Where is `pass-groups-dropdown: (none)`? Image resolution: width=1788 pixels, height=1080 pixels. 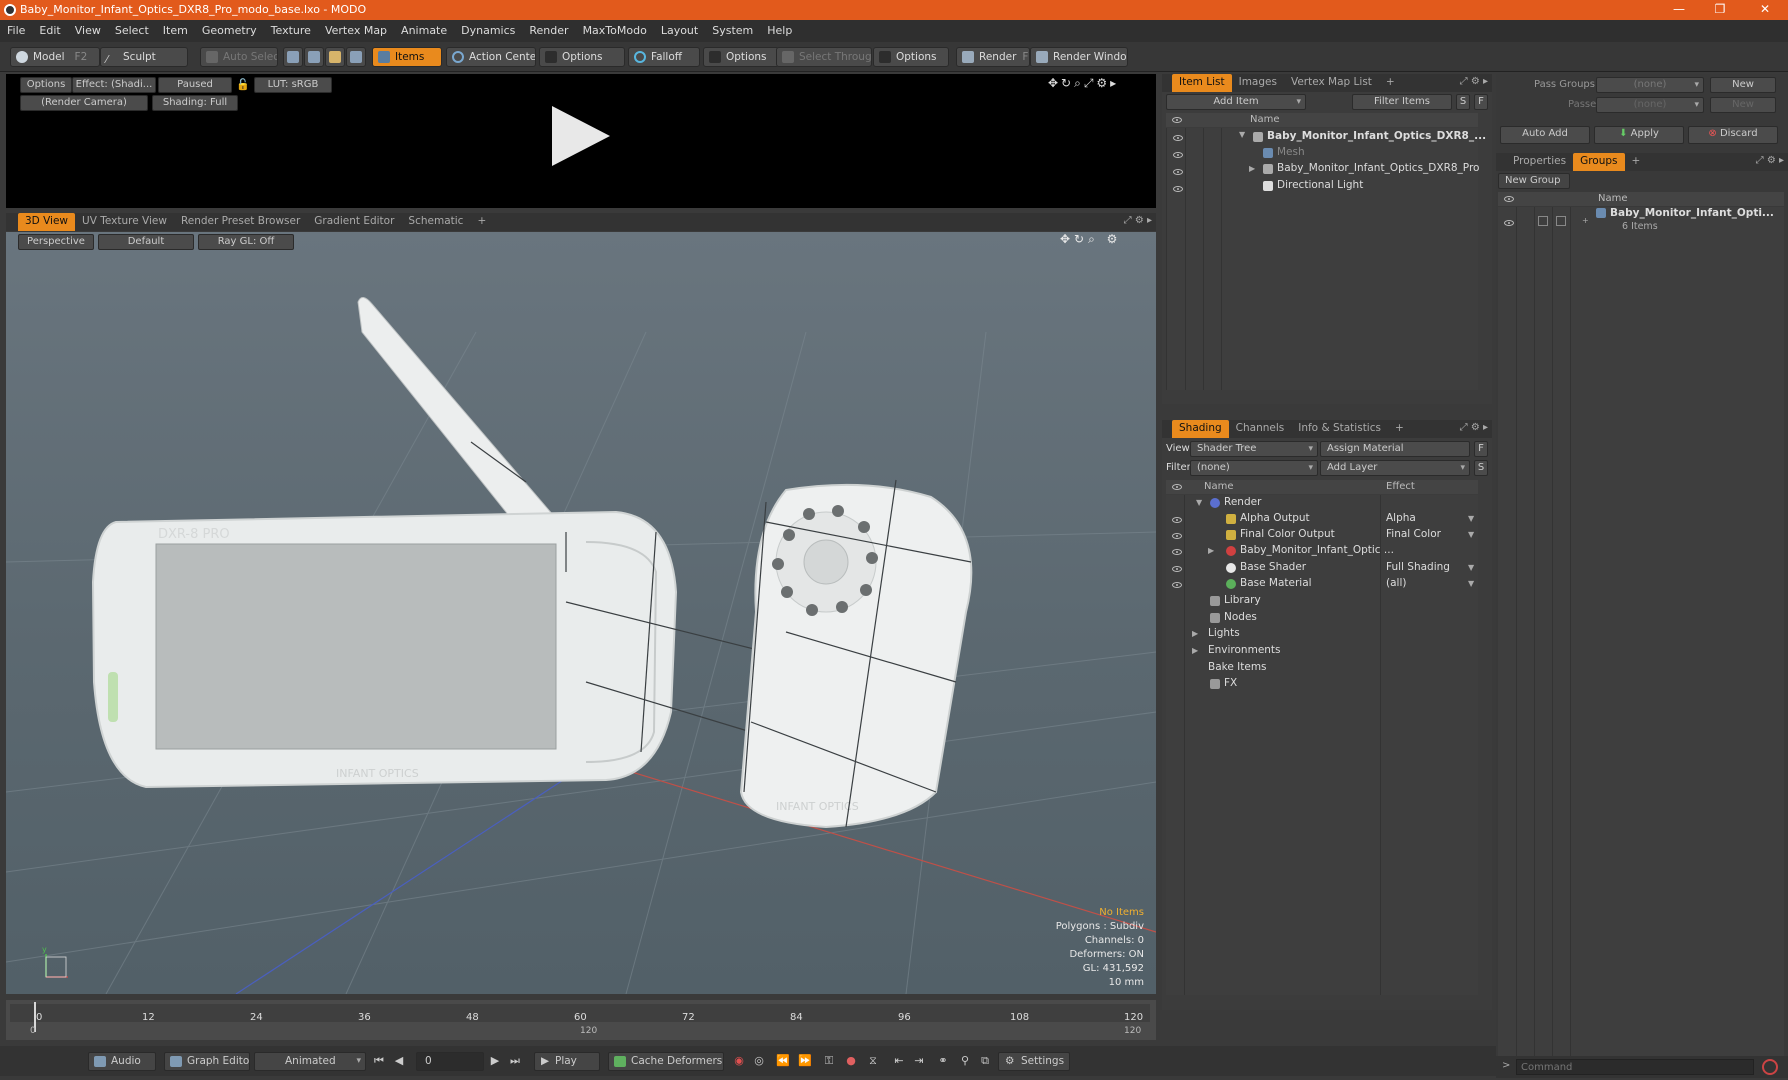
pass-groups-dropdown: (none) is located at coordinates (1650, 85).